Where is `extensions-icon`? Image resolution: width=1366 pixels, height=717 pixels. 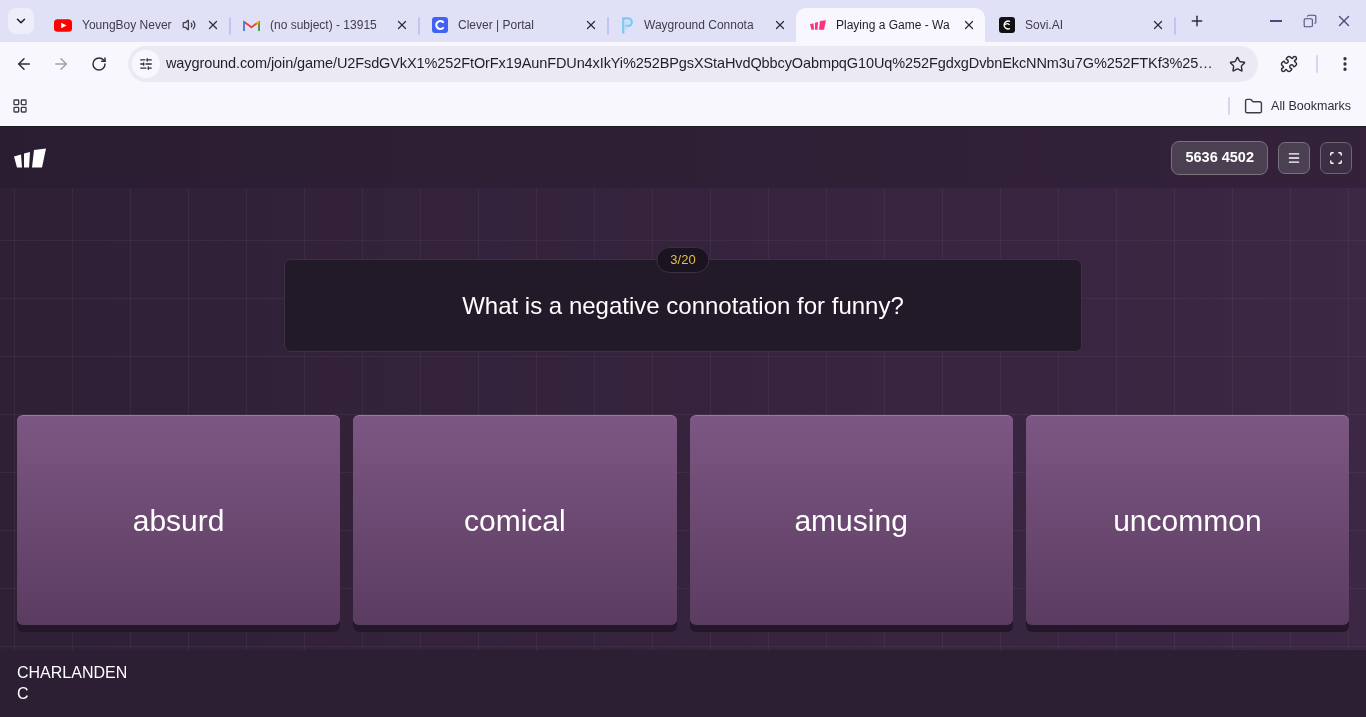 extensions-icon is located at coordinates (1289, 64).